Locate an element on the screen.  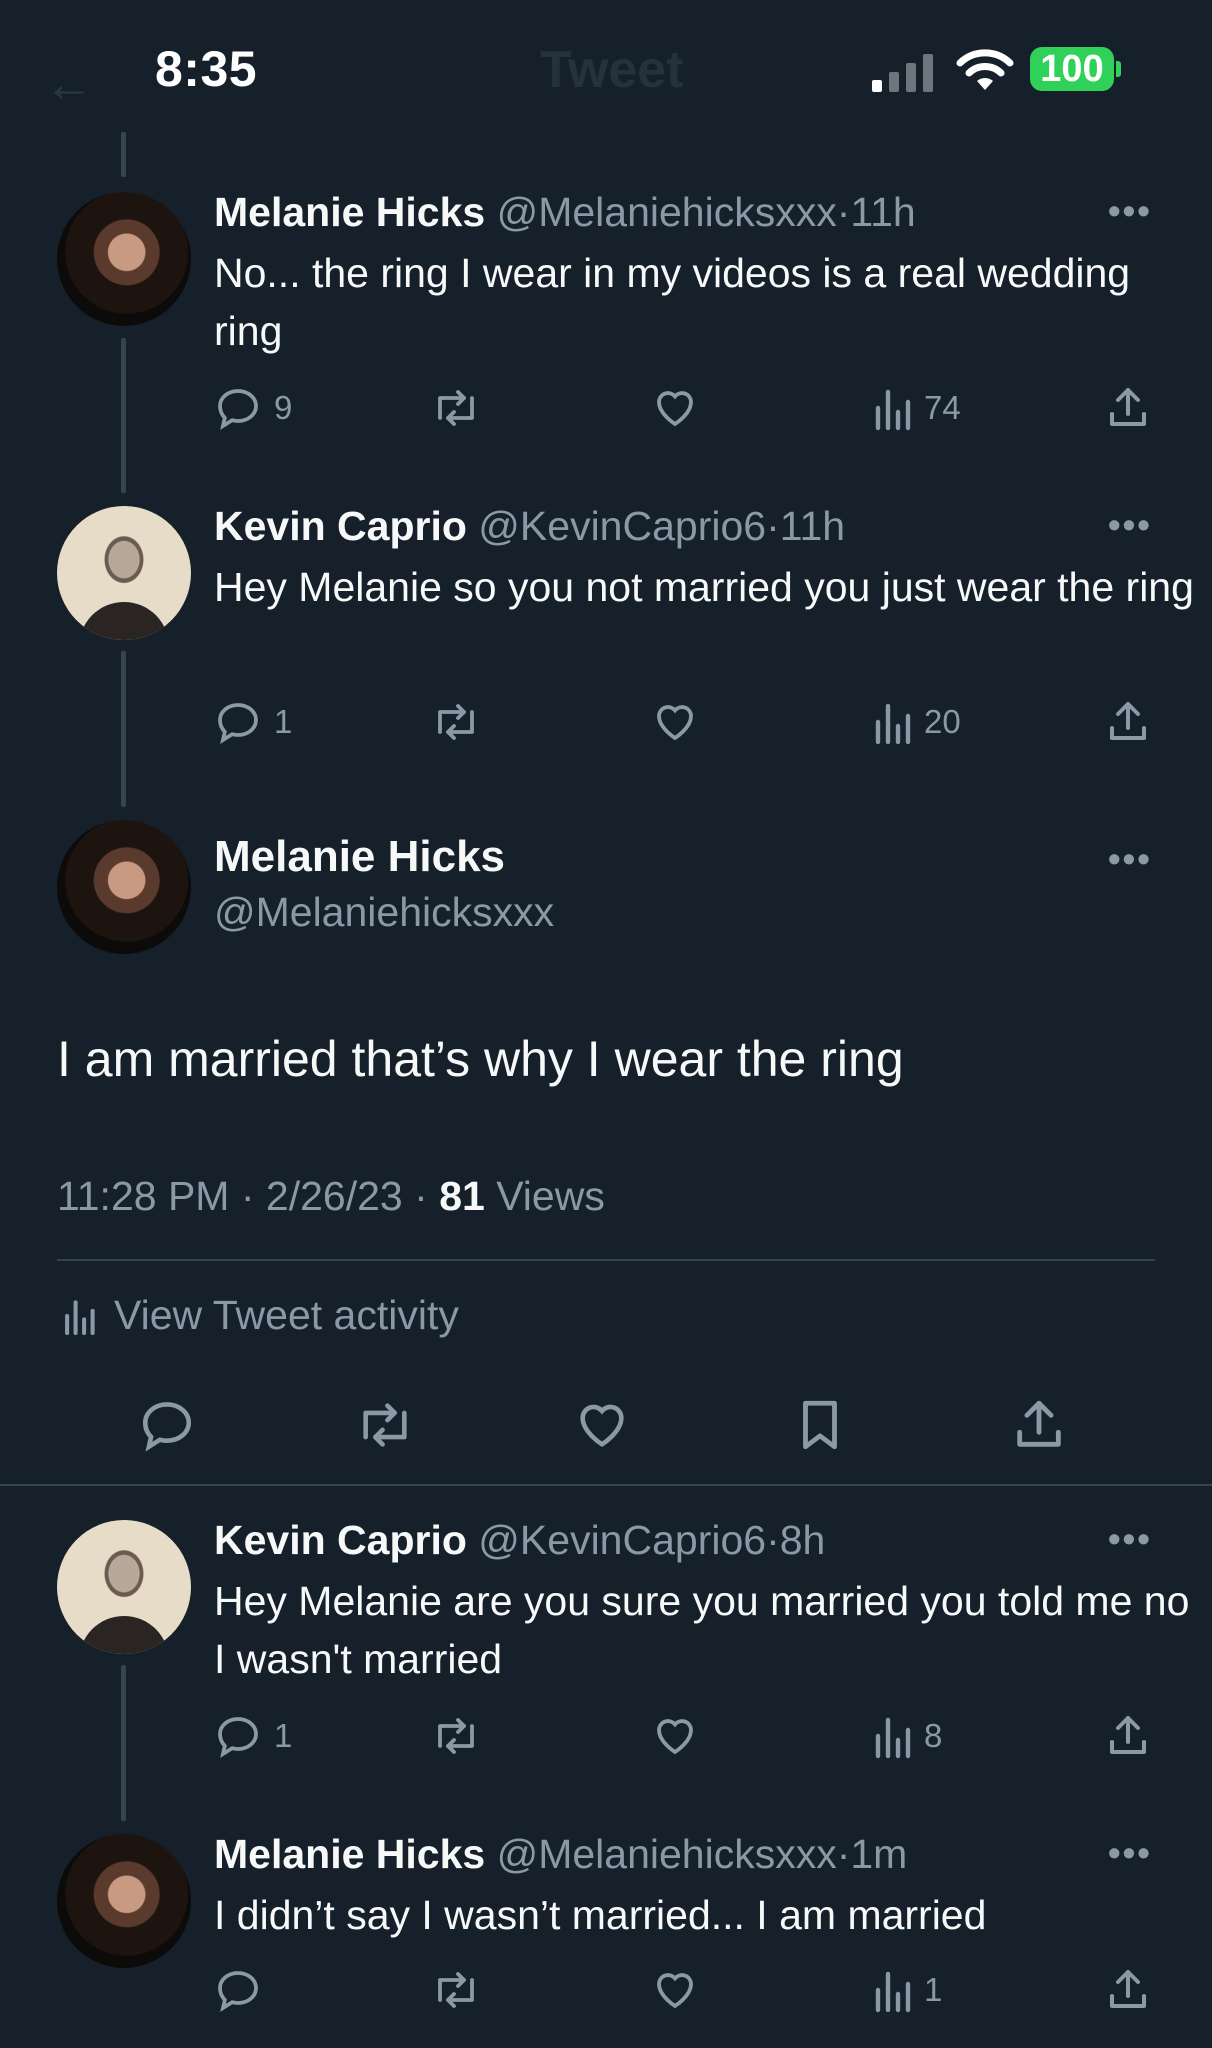
view-tweet-activity-link: View Tweet activity is located at coordinates (260, 1315).